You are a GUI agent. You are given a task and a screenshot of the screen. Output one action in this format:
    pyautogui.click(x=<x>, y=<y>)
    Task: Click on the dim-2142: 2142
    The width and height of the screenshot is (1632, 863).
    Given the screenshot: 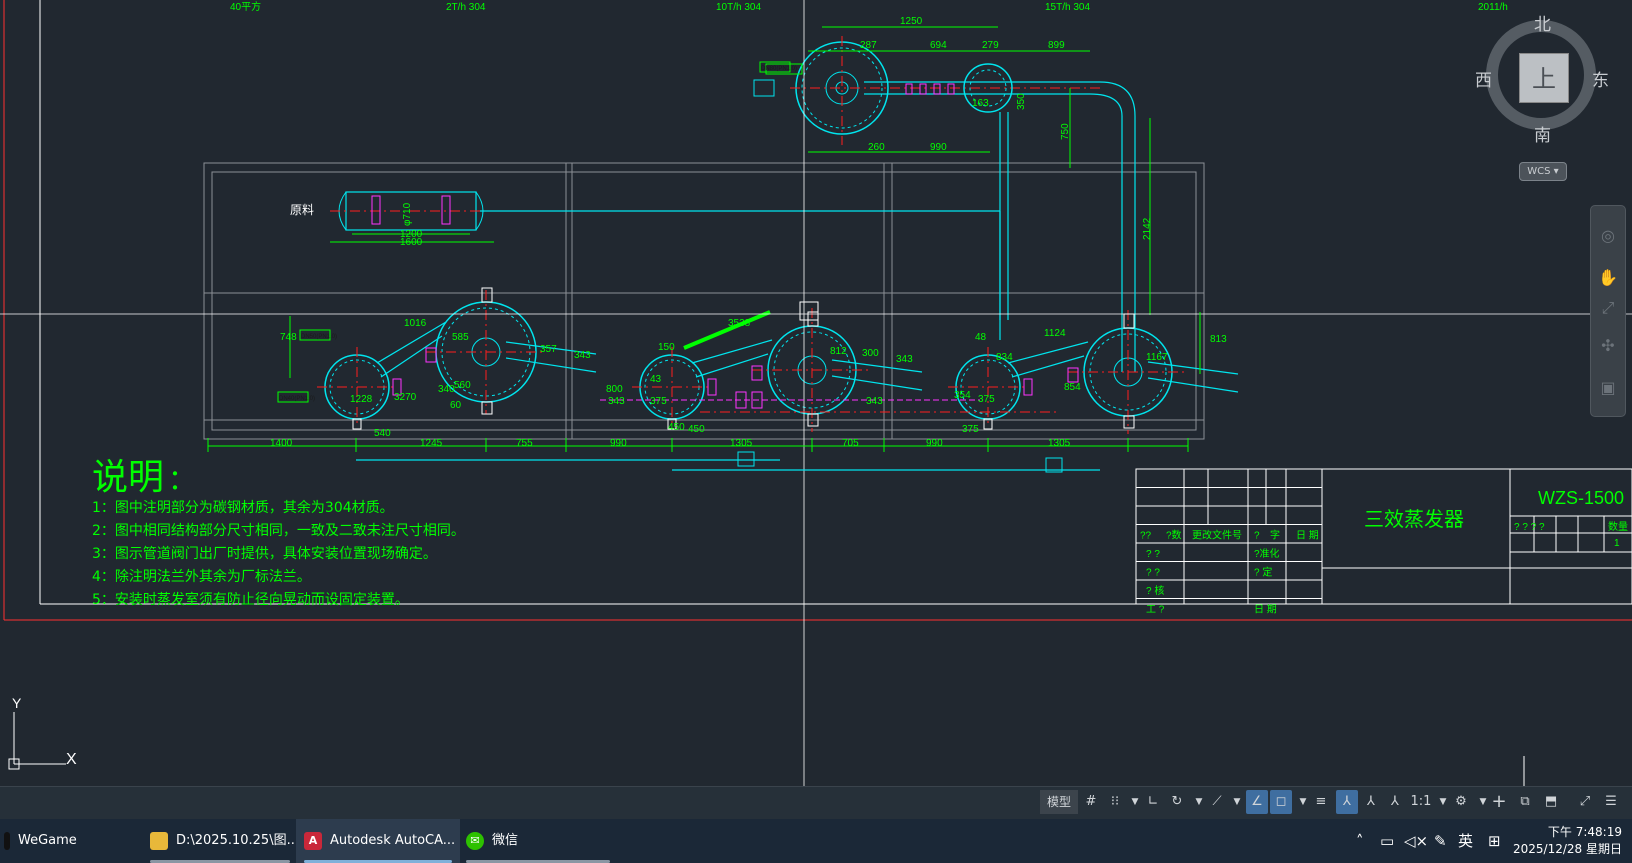 What is the action you would take?
    pyautogui.click(x=1147, y=228)
    